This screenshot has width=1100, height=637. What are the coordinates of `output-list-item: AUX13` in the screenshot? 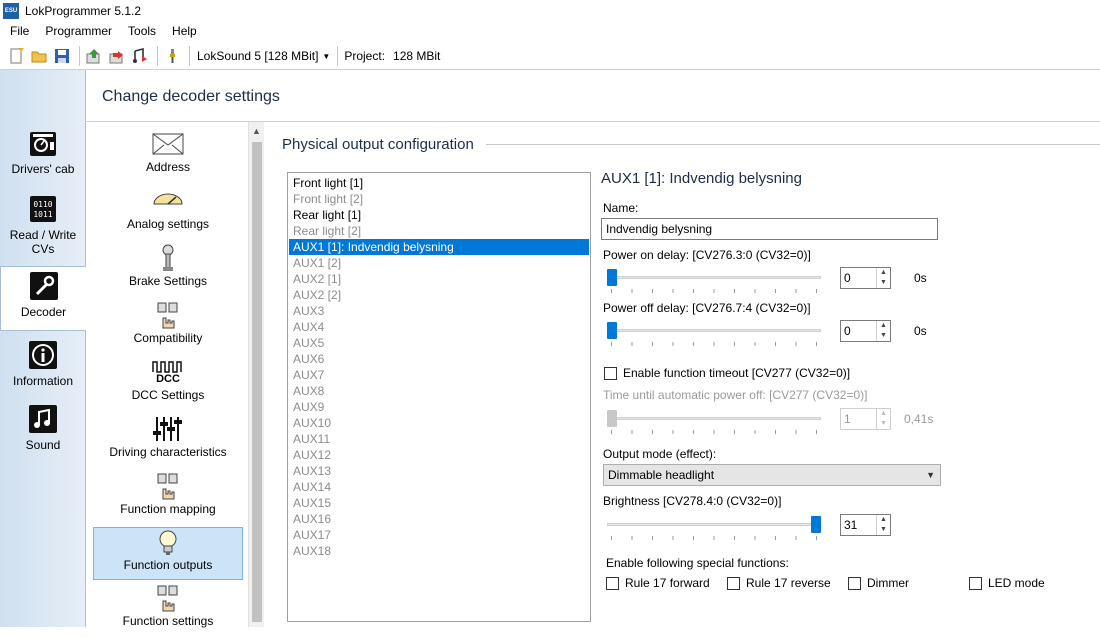 It's located at (439, 471).